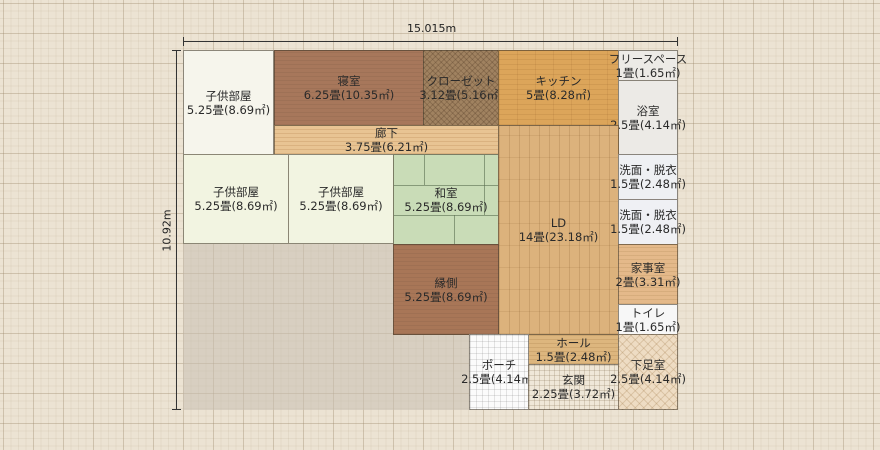 The image size is (880, 450). What do you see at coordinates (573, 342) in the screenshot?
I see `room-name: ホール` at bounding box center [573, 342].